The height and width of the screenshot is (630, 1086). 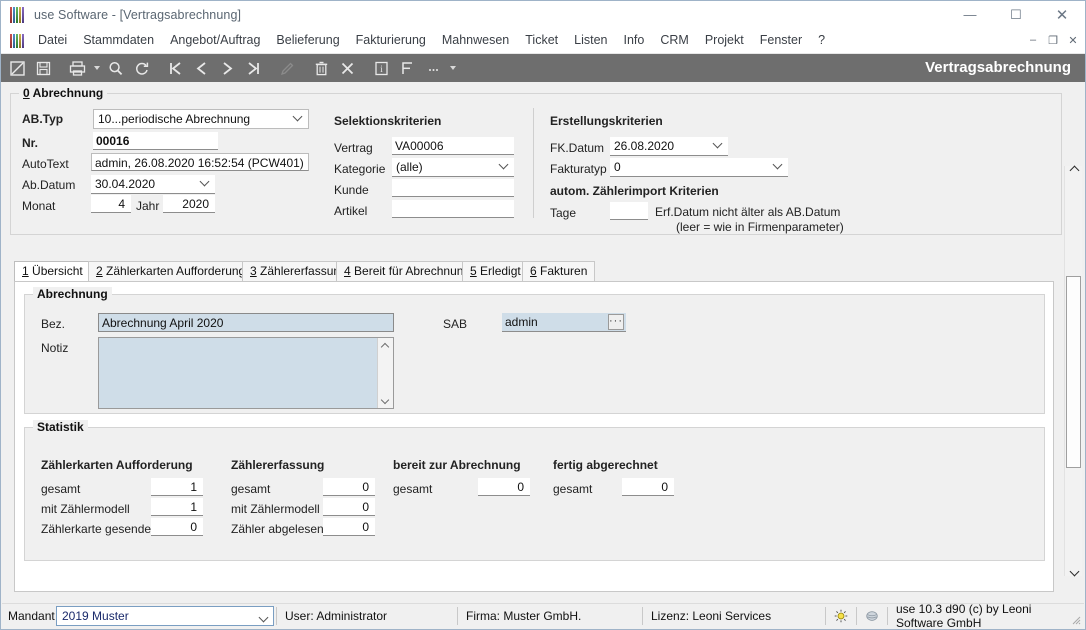 What do you see at coordinates (321, 68) in the screenshot?
I see `delete-icon` at bounding box center [321, 68].